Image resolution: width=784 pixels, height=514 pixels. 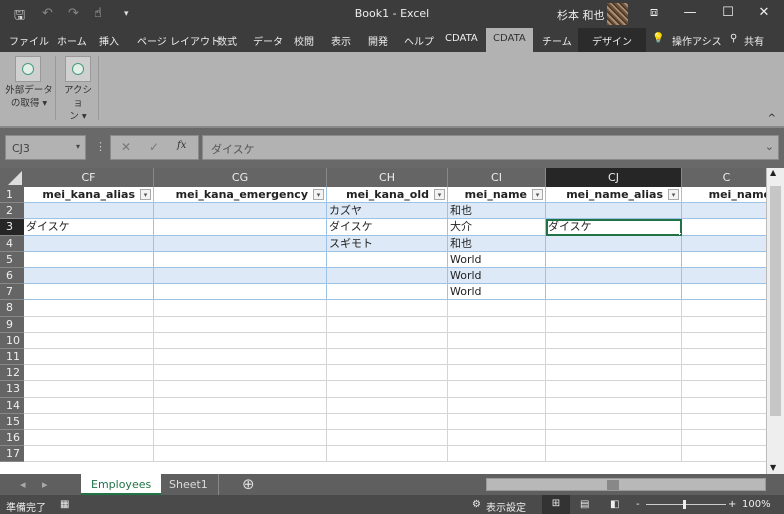 What do you see at coordinates (12, 438) in the screenshot?
I see `row-header: 16` at bounding box center [12, 438].